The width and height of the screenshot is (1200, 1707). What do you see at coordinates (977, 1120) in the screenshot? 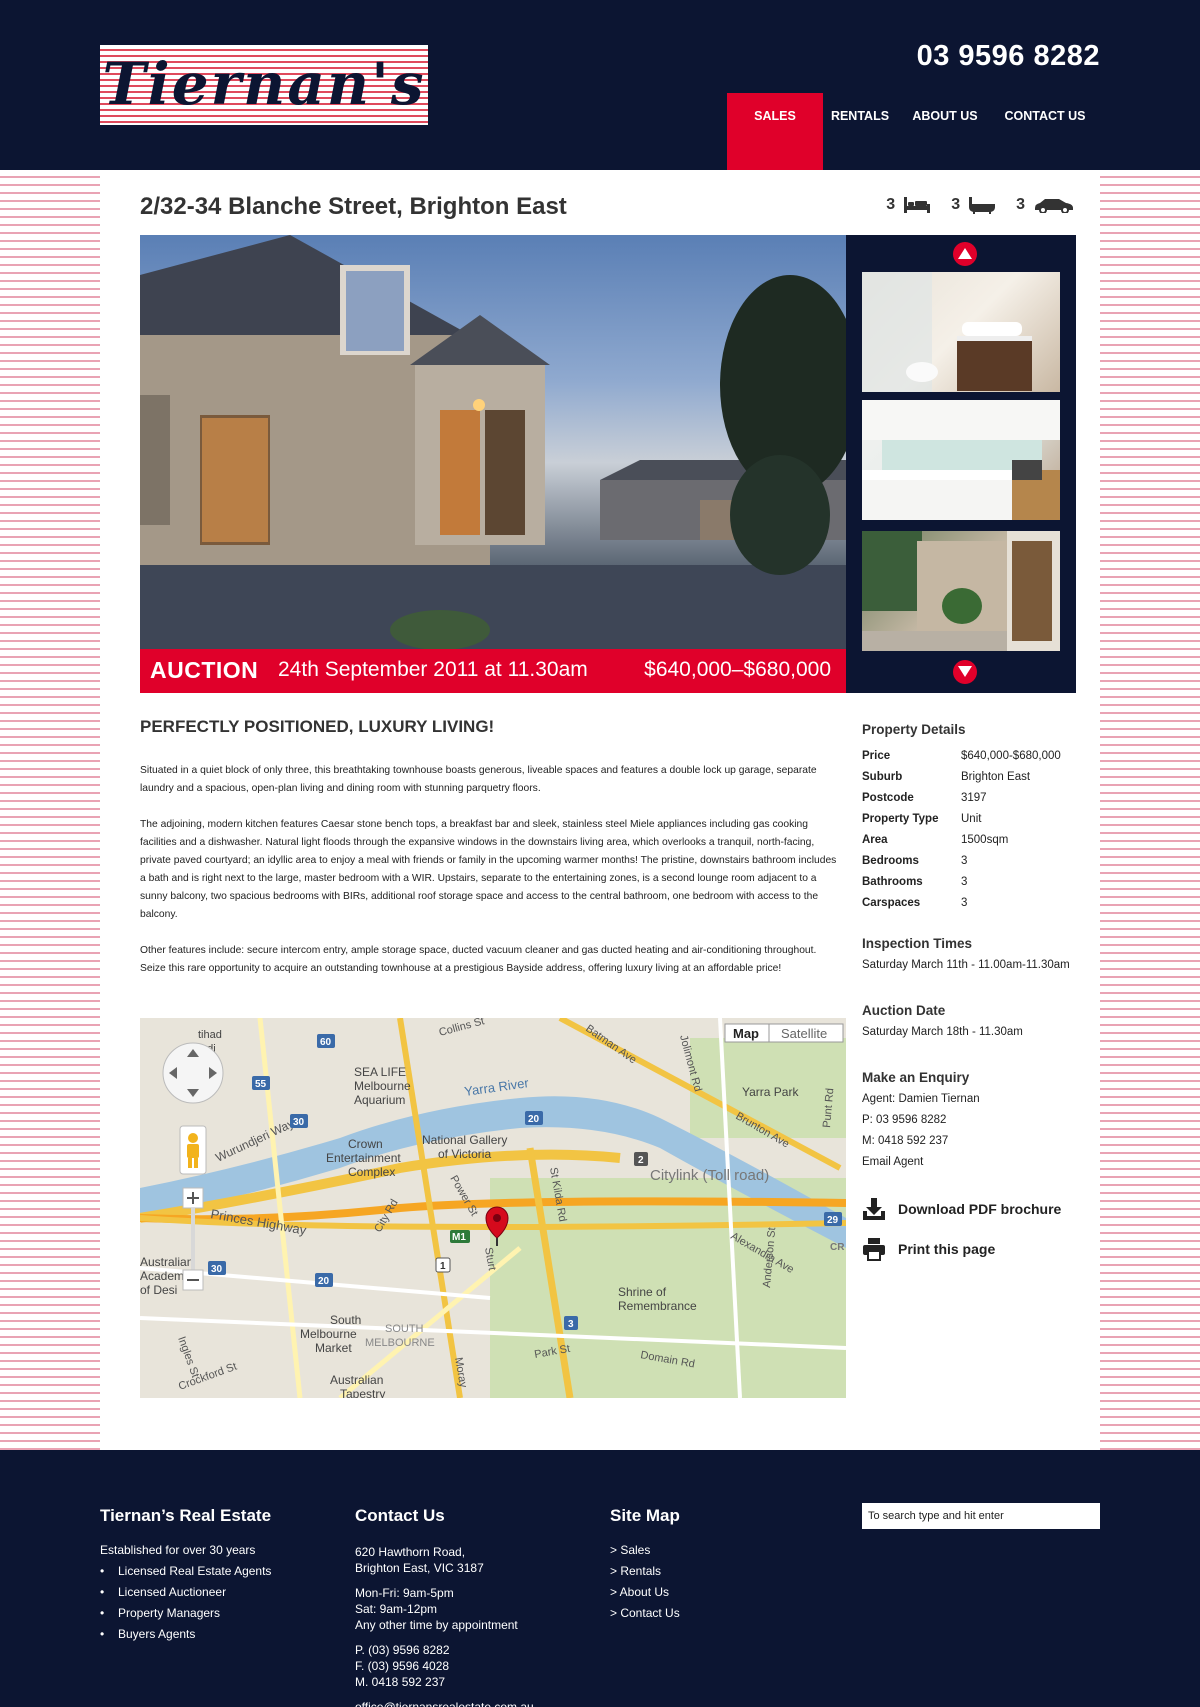
I see `enquiry-phone: P: 03 9596 8282` at bounding box center [977, 1120].